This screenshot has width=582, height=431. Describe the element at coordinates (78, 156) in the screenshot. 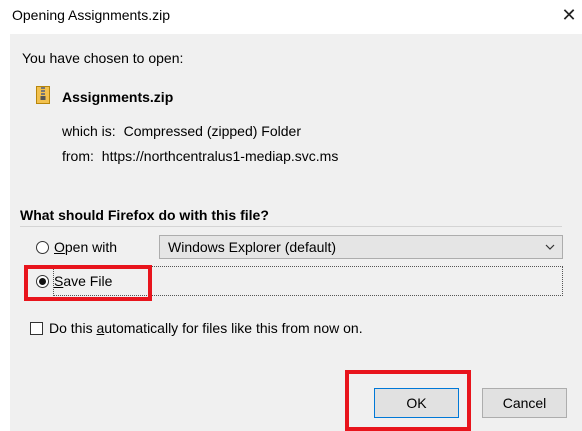

I see `file-source-label: from:` at that location.